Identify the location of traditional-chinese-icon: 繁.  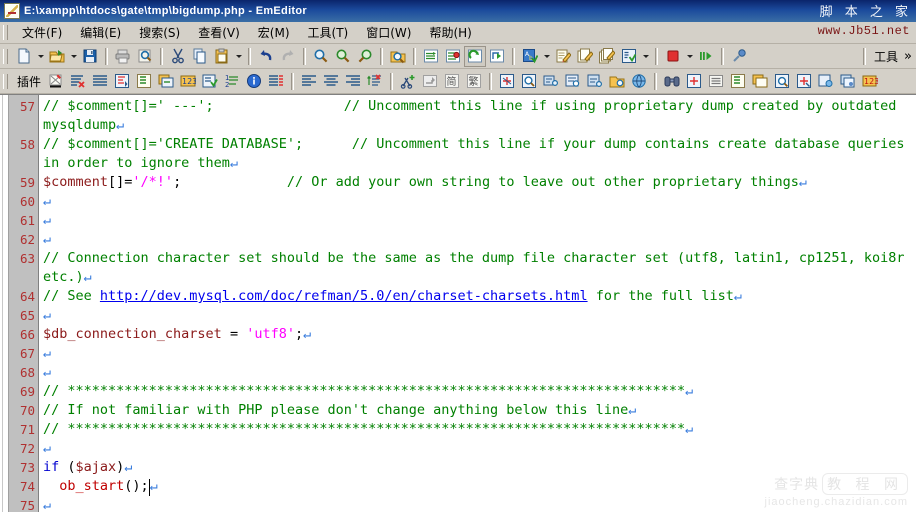
(474, 81).